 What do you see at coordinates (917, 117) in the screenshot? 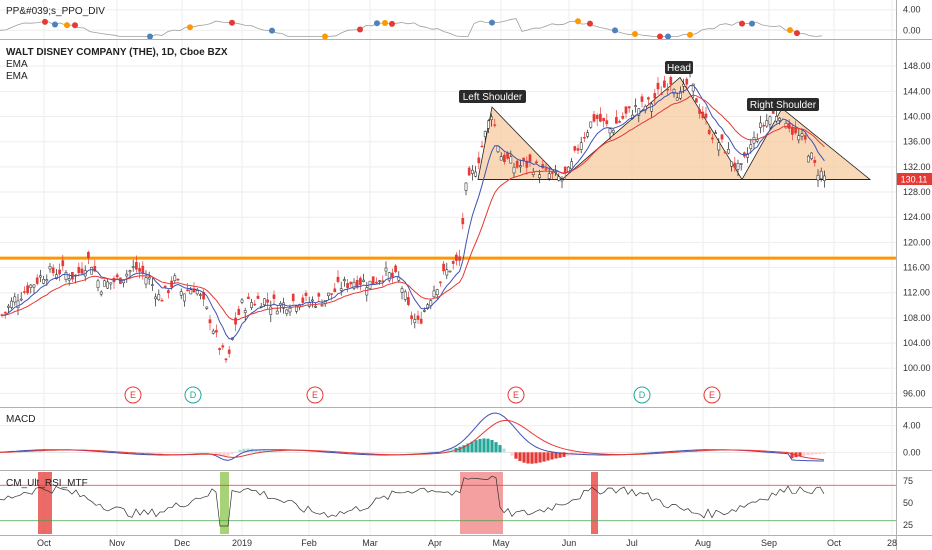
I see `y-tick-price: 140.00` at bounding box center [917, 117].